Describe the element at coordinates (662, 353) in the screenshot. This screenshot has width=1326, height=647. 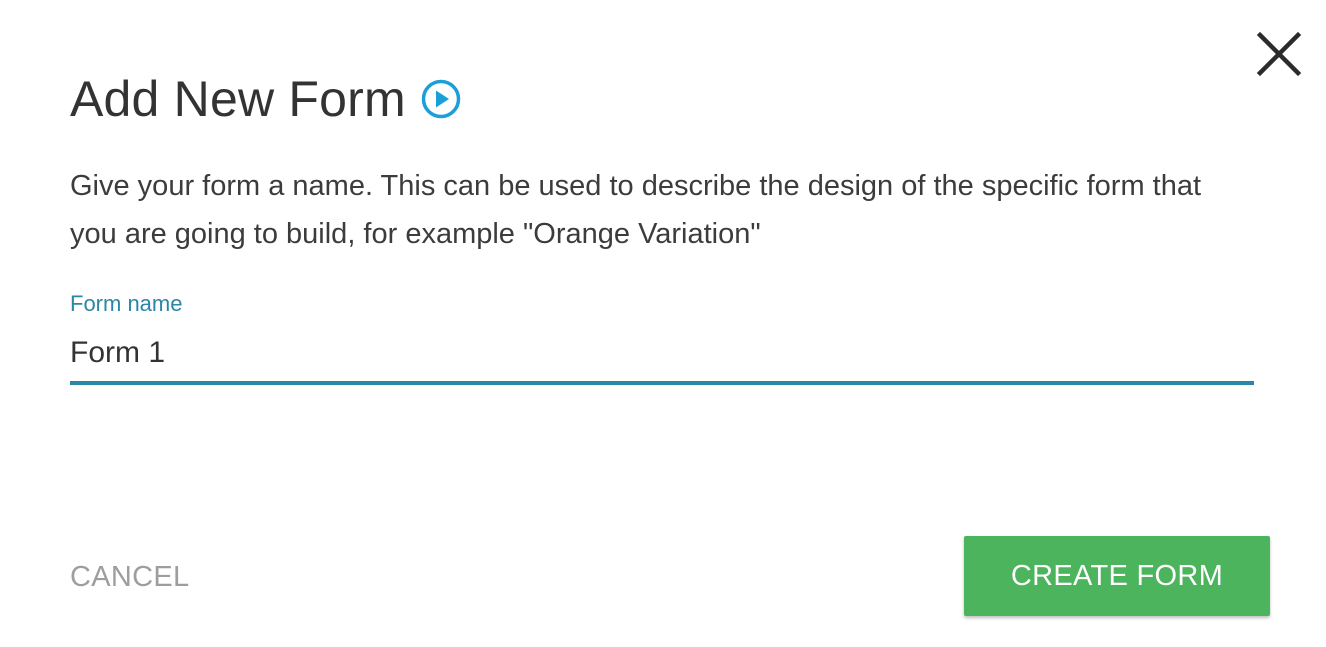
I see `form-name-input` at that location.